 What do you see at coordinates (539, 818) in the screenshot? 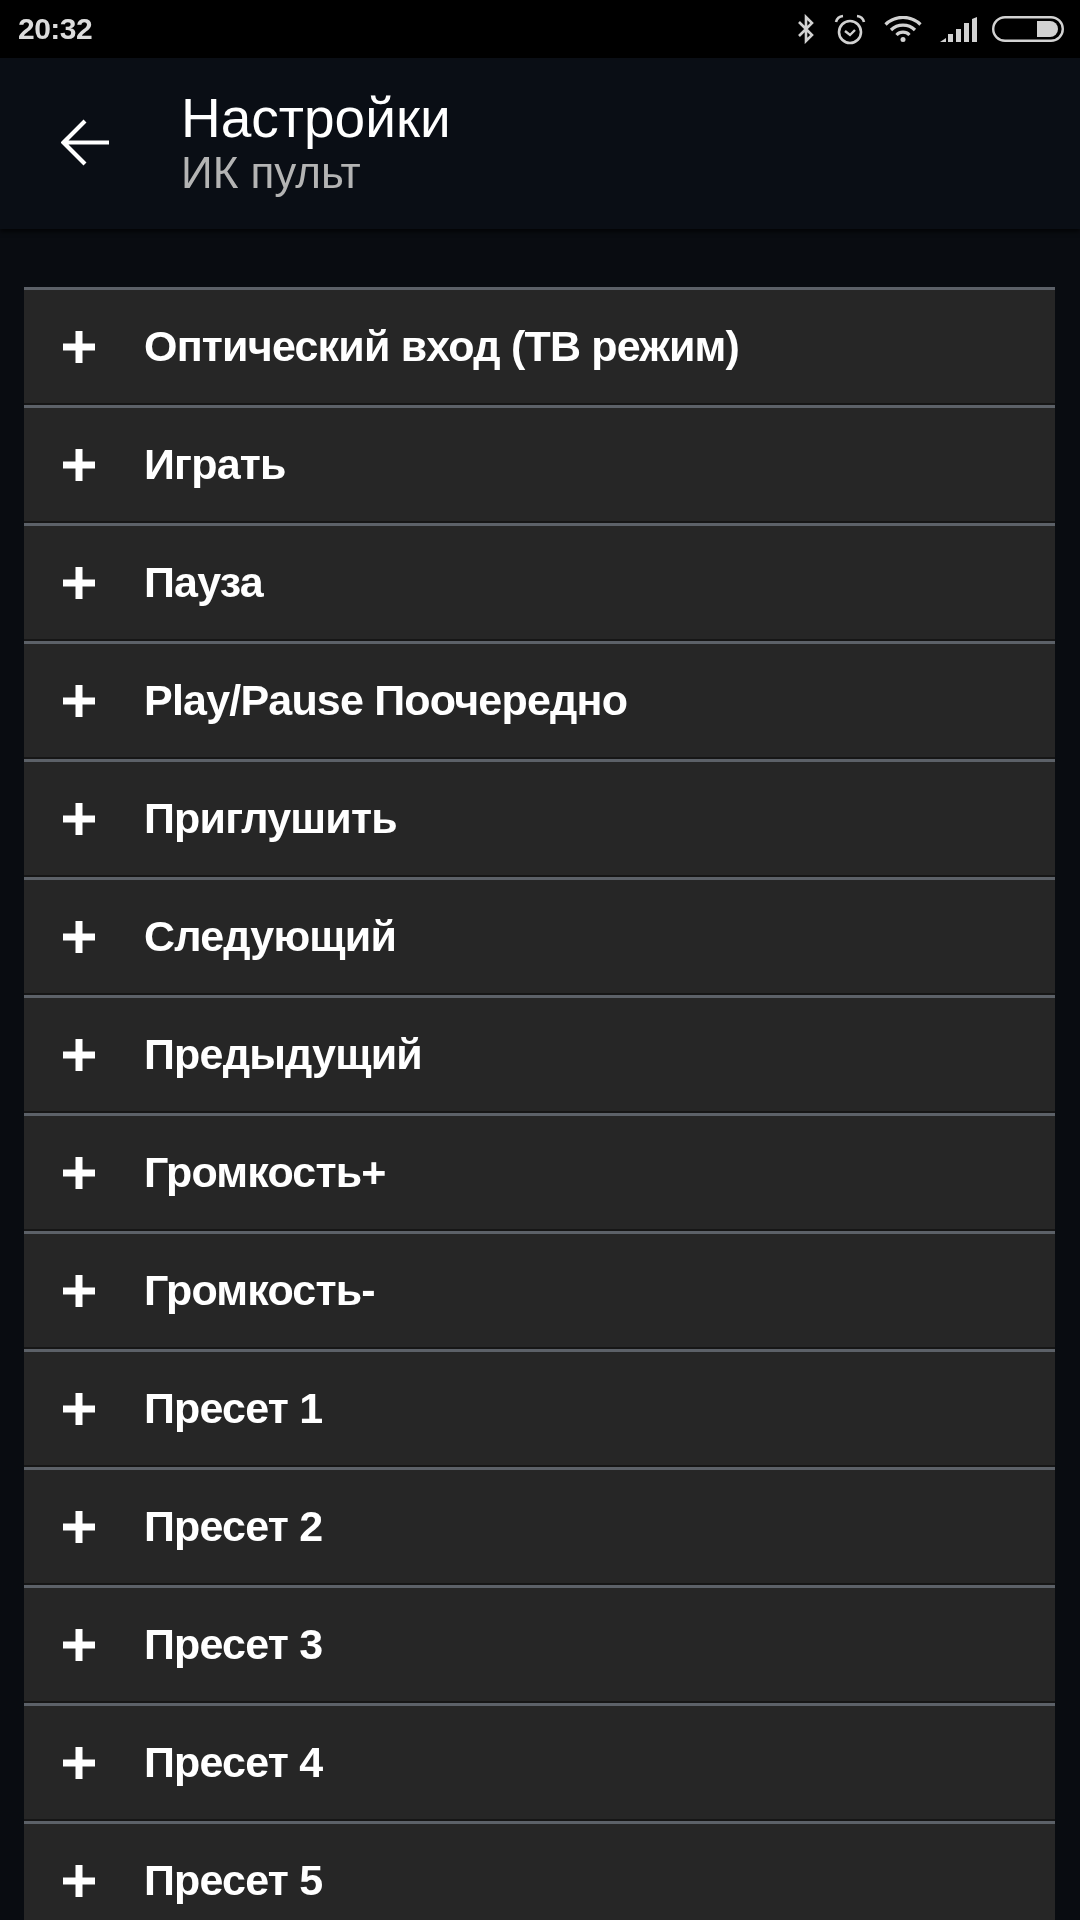
I see `command-item: Приглушить` at bounding box center [539, 818].